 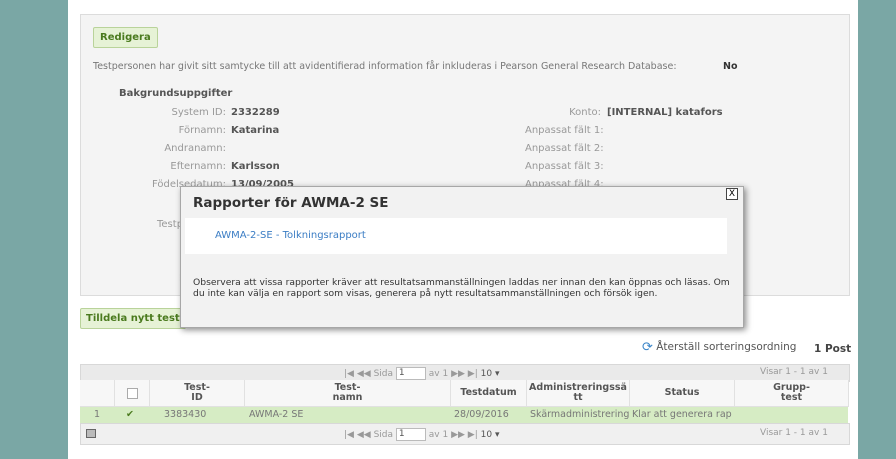 I want to click on row-checkbox: ✔, so click(x=130, y=415).